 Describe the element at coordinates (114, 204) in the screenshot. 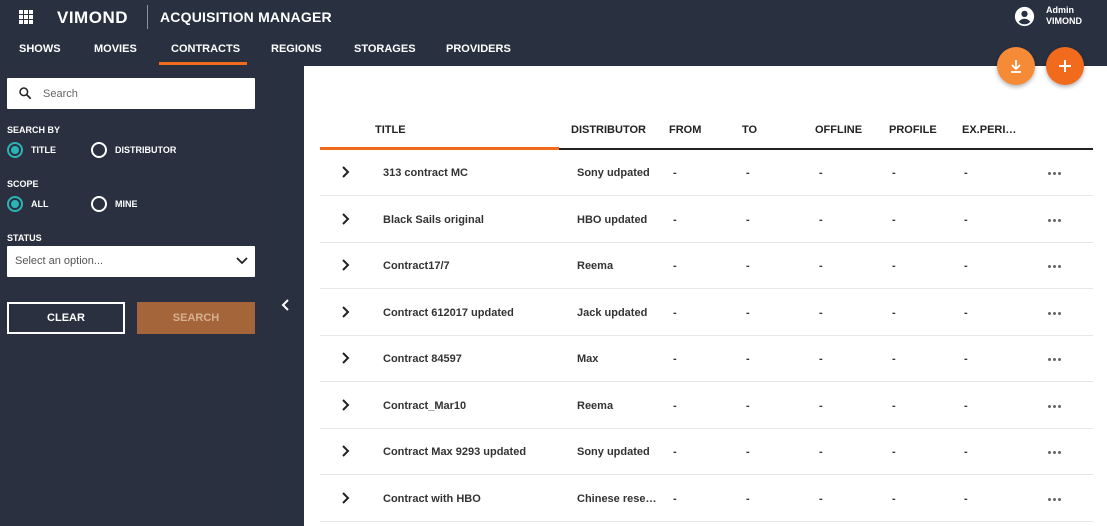

I see `radio-scope-mine: MINE` at that location.